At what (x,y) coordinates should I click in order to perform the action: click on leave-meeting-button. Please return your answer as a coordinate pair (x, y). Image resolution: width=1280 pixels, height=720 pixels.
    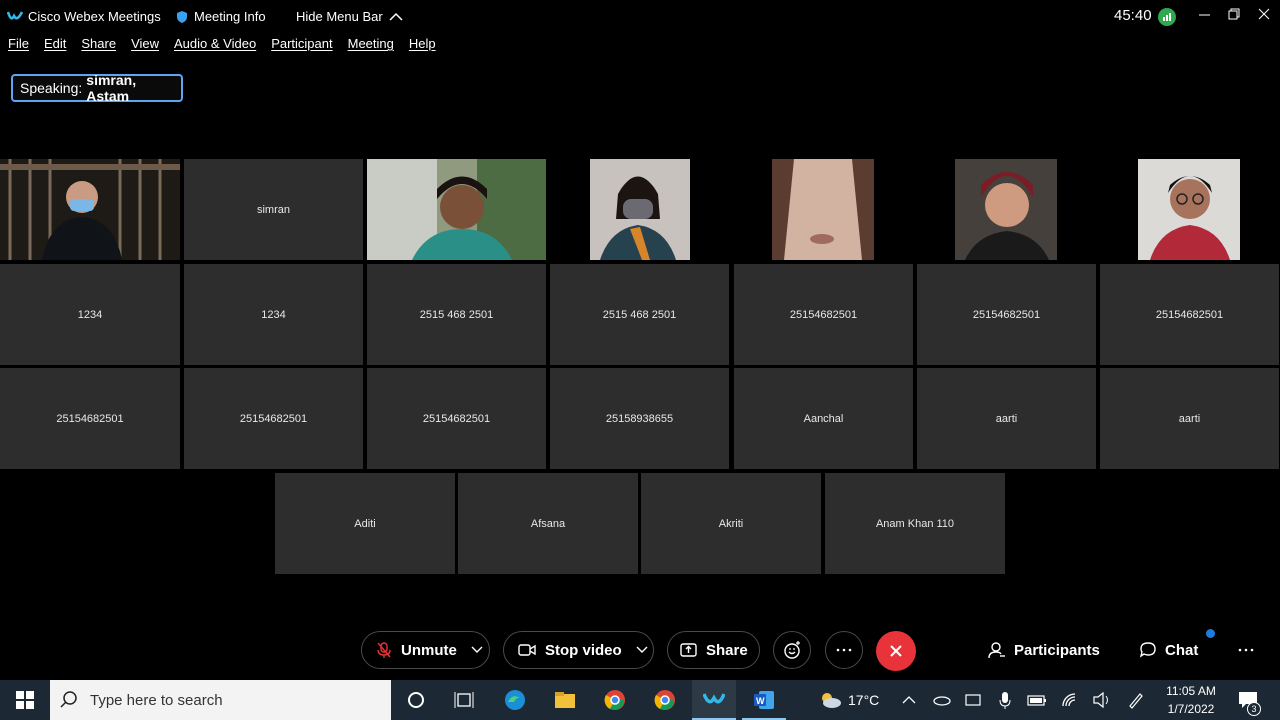
    Looking at the image, I should click on (896, 651).